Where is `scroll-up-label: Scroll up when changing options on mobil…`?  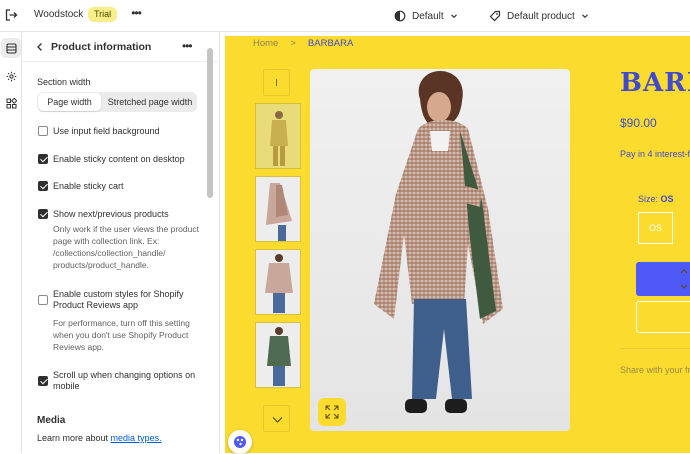 scroll-up-label: Scroll up when changing options on mobil… is located at coordinates (124, 380).